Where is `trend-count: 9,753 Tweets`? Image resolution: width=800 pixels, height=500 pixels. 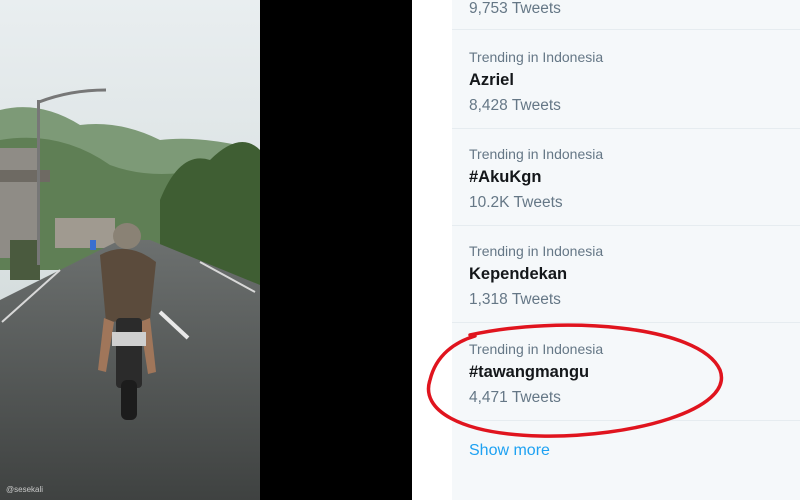 trend-count: 9,753 Tweets is located at coordinates (515, 8).